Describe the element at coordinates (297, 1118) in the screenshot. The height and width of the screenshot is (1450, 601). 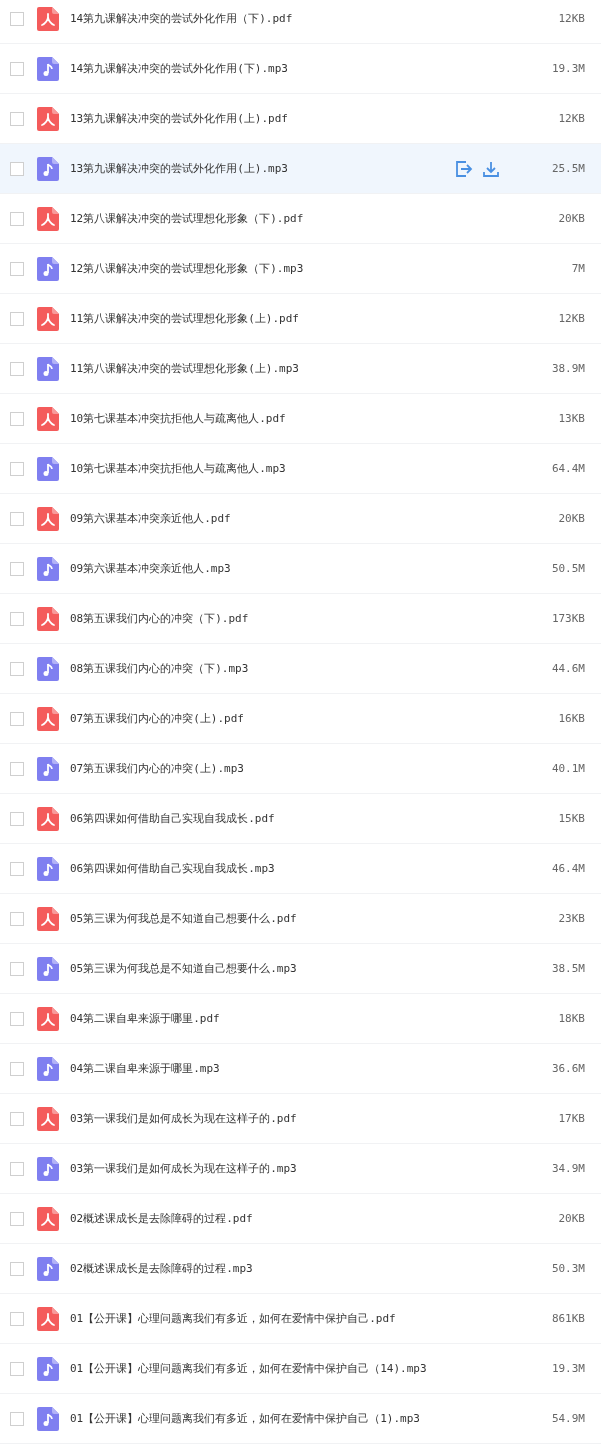
I see `file-name: 03第一课我们是如何成长为现在这样子的.pdf` at that location.